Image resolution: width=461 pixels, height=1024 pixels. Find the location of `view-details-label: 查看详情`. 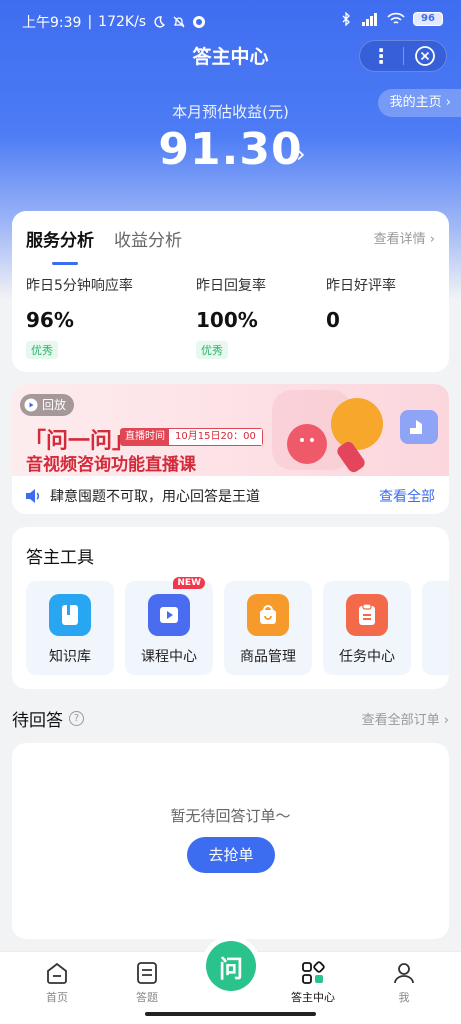

view-details-label: 查看详情 is located at coordinates (399, 239).